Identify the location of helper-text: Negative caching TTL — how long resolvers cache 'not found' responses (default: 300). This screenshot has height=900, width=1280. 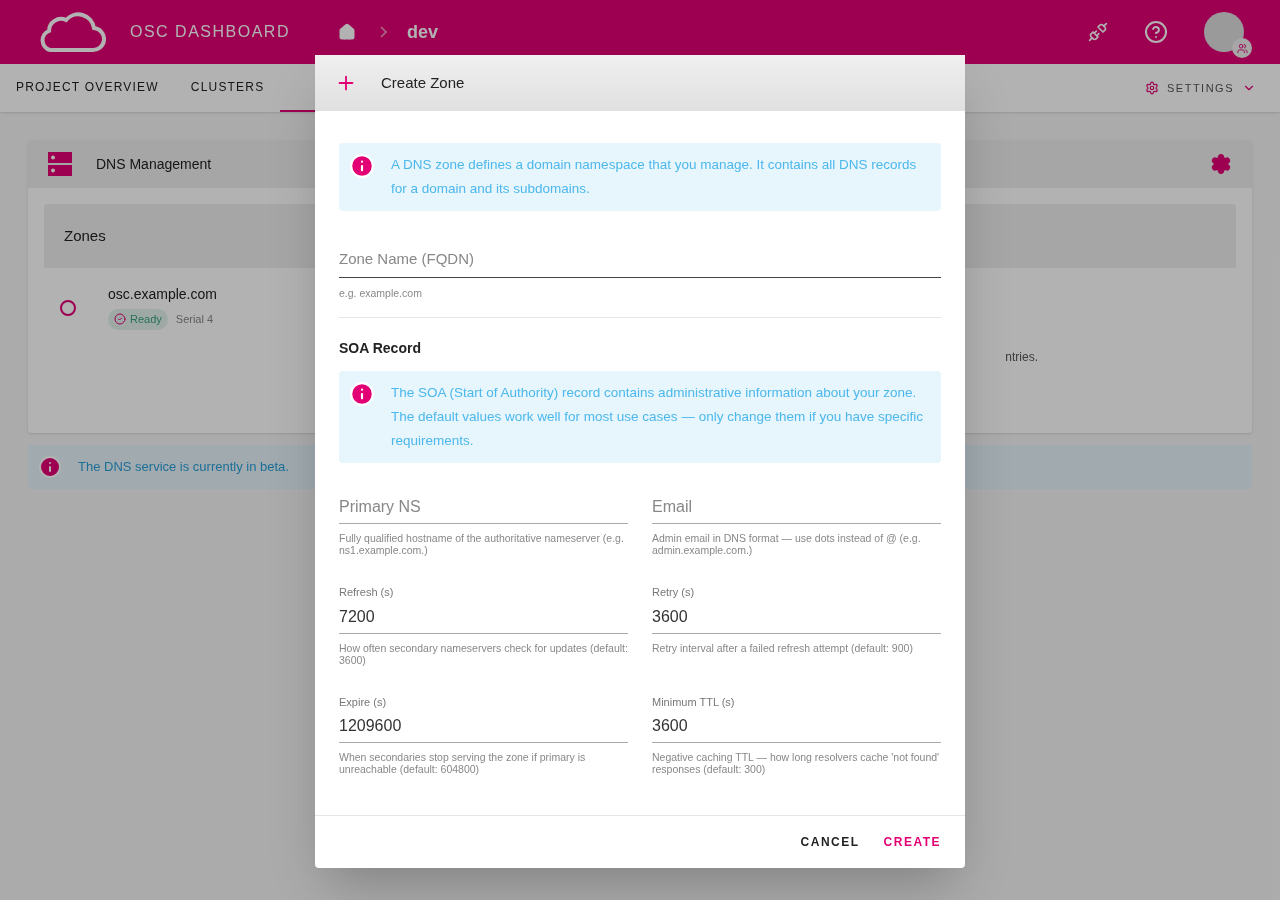
(796, 763).